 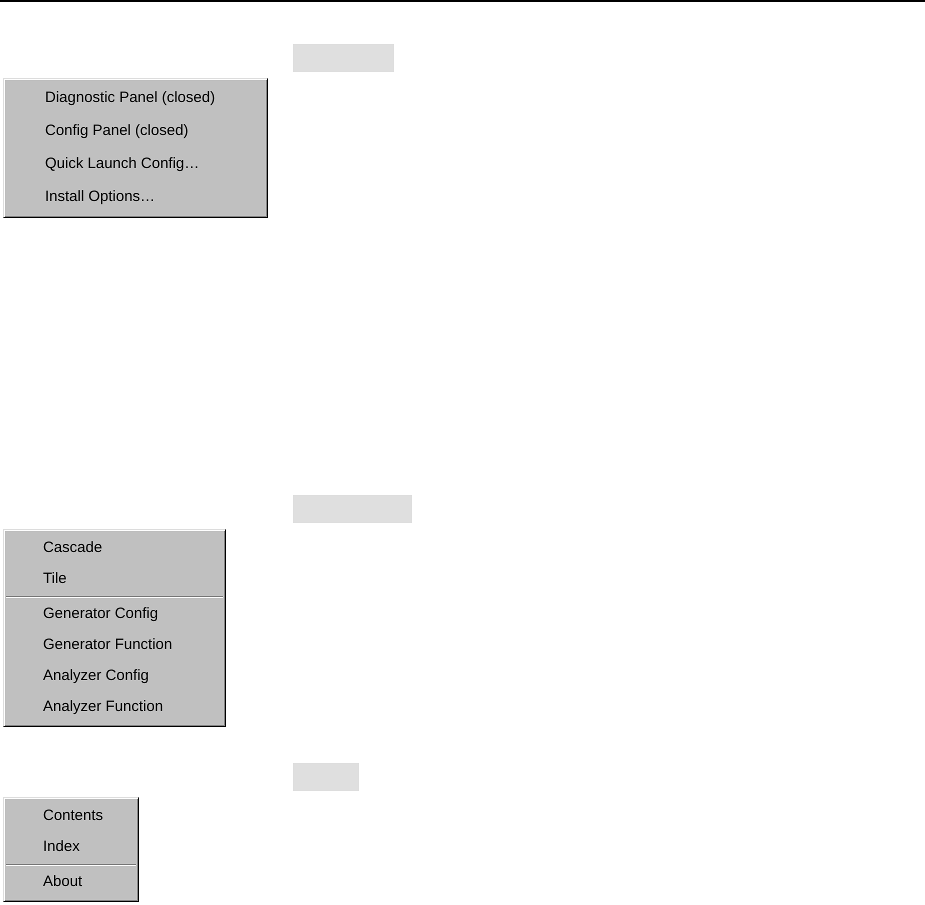 I want to click on menu-item: Contents, so click(x=71, y=816).